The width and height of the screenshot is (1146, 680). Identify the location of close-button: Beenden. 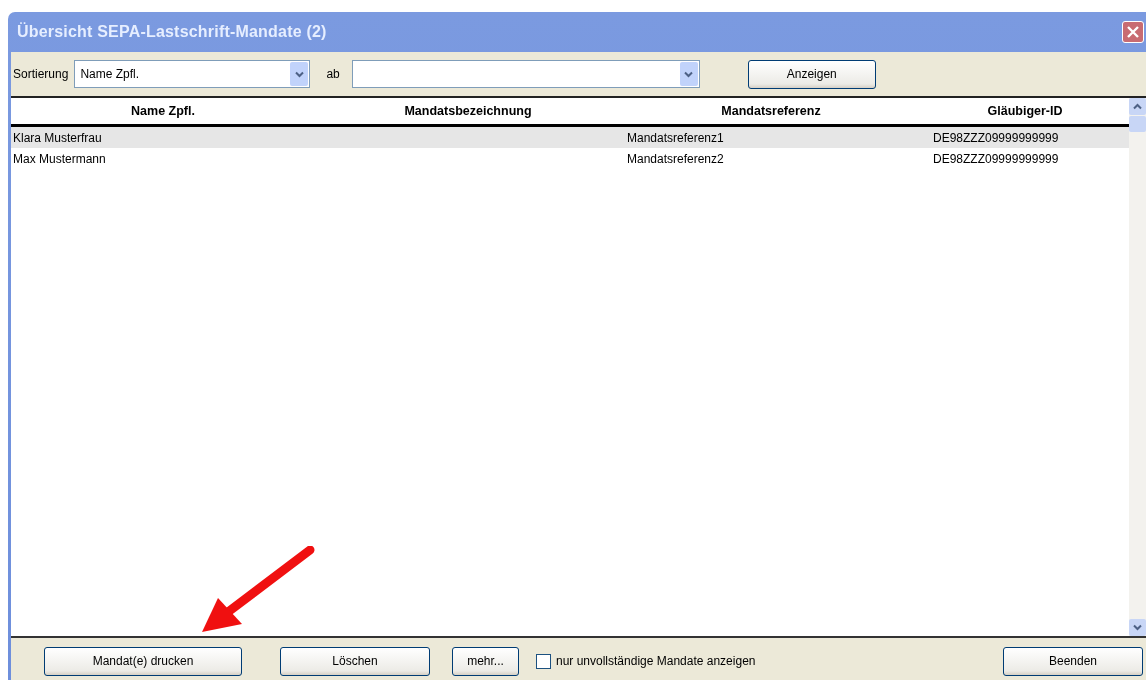
(1073, 661).